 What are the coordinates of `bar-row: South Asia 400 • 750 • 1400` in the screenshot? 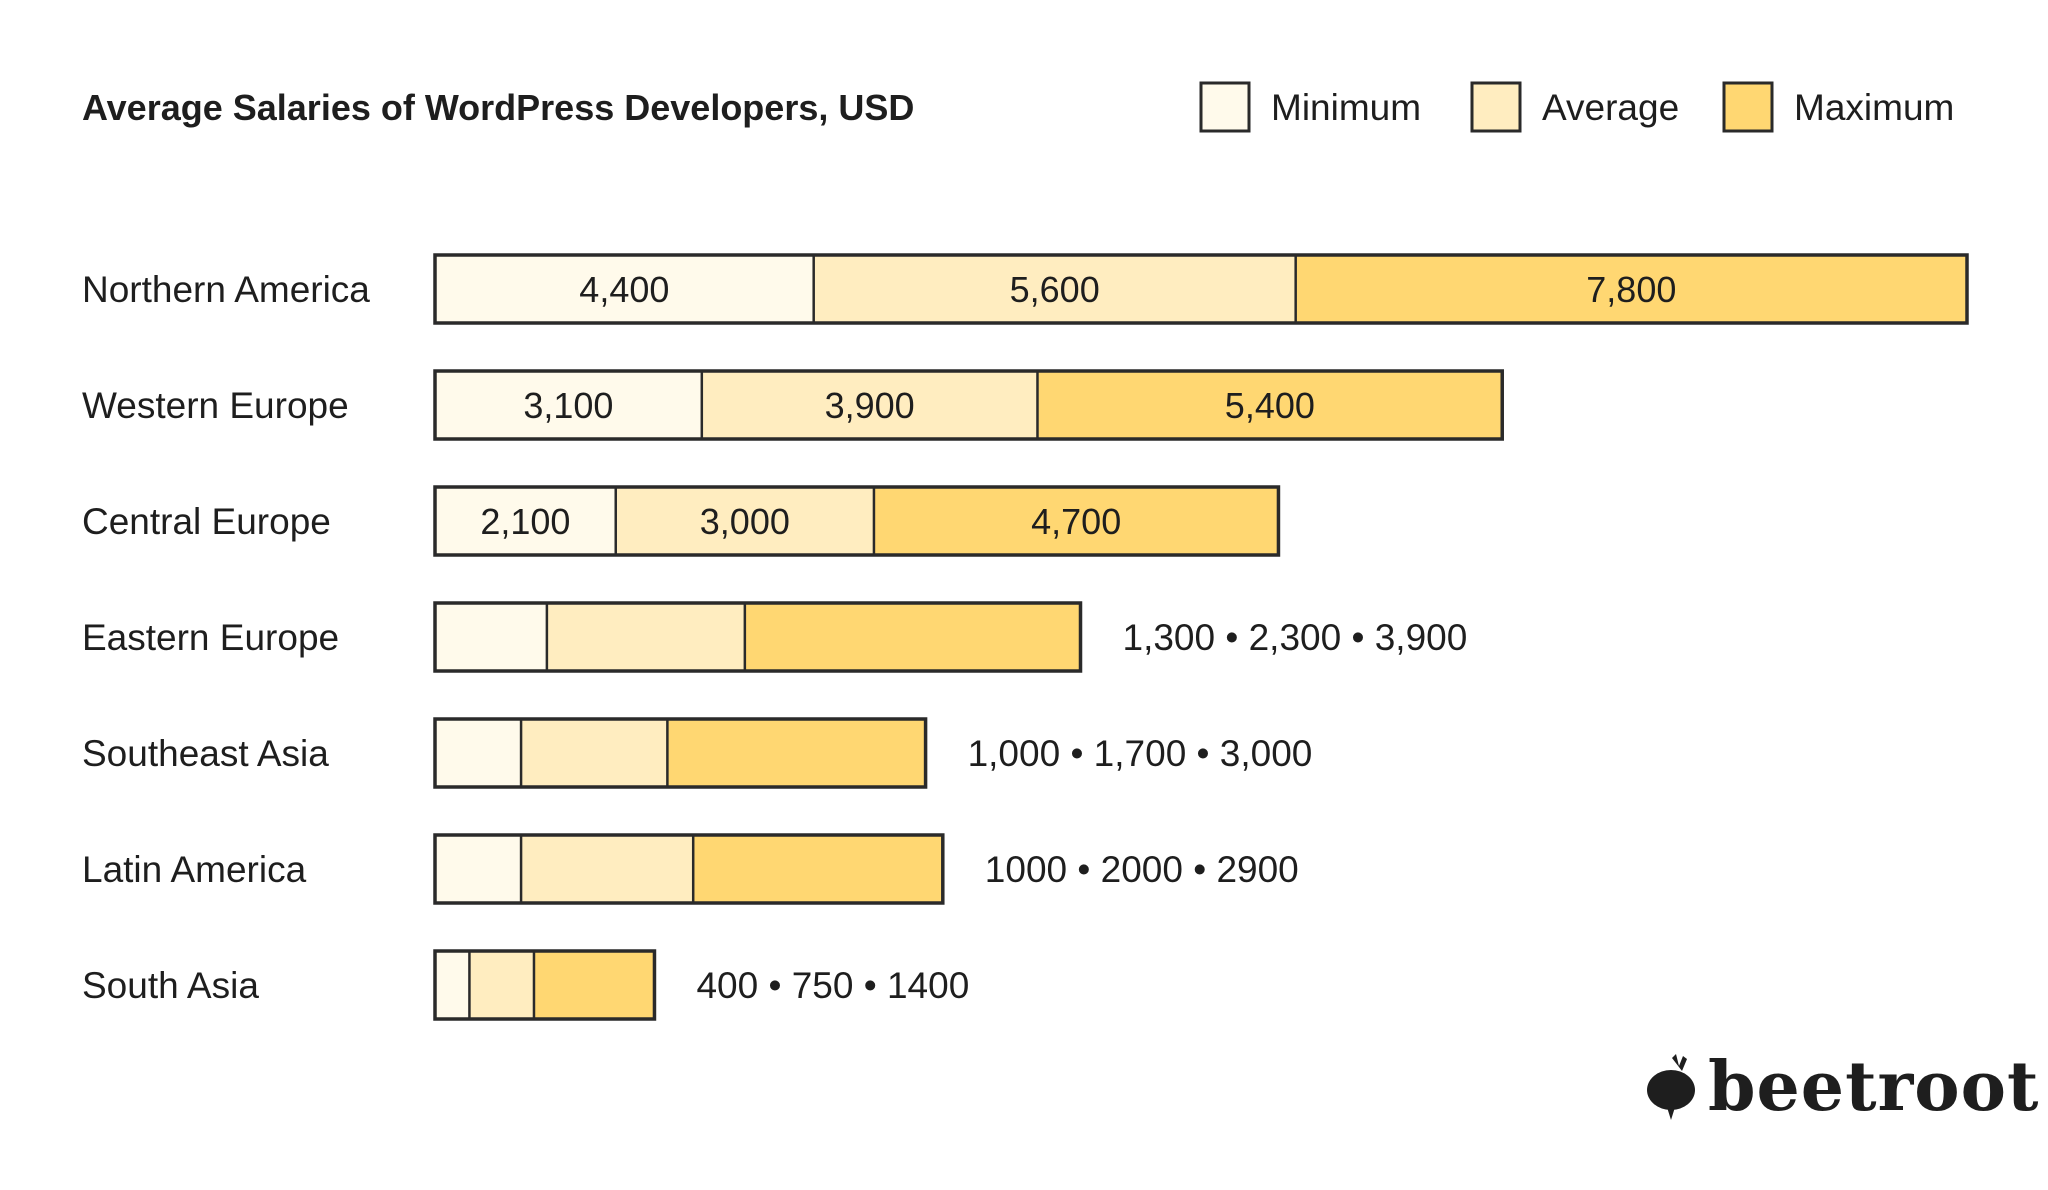 It's located at (525, 985).